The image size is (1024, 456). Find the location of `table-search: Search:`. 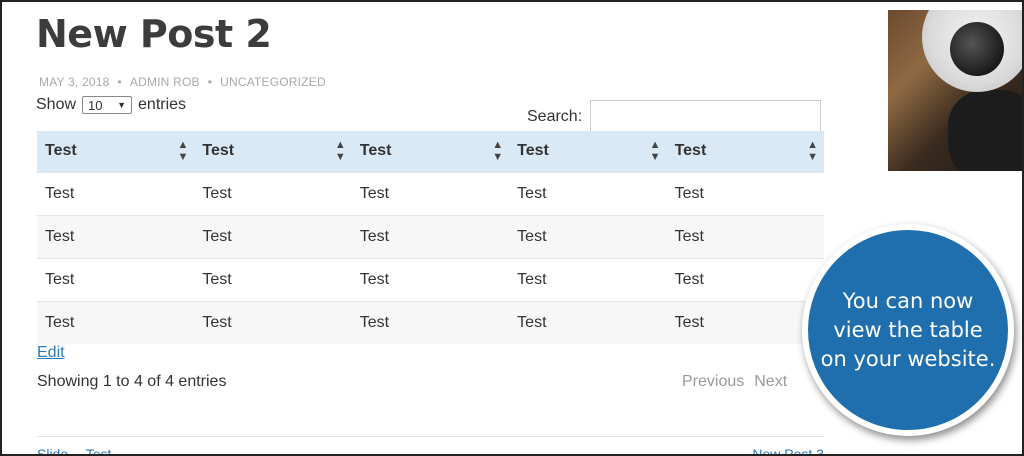

table-search: Search: is located at coordinates (674, 117).